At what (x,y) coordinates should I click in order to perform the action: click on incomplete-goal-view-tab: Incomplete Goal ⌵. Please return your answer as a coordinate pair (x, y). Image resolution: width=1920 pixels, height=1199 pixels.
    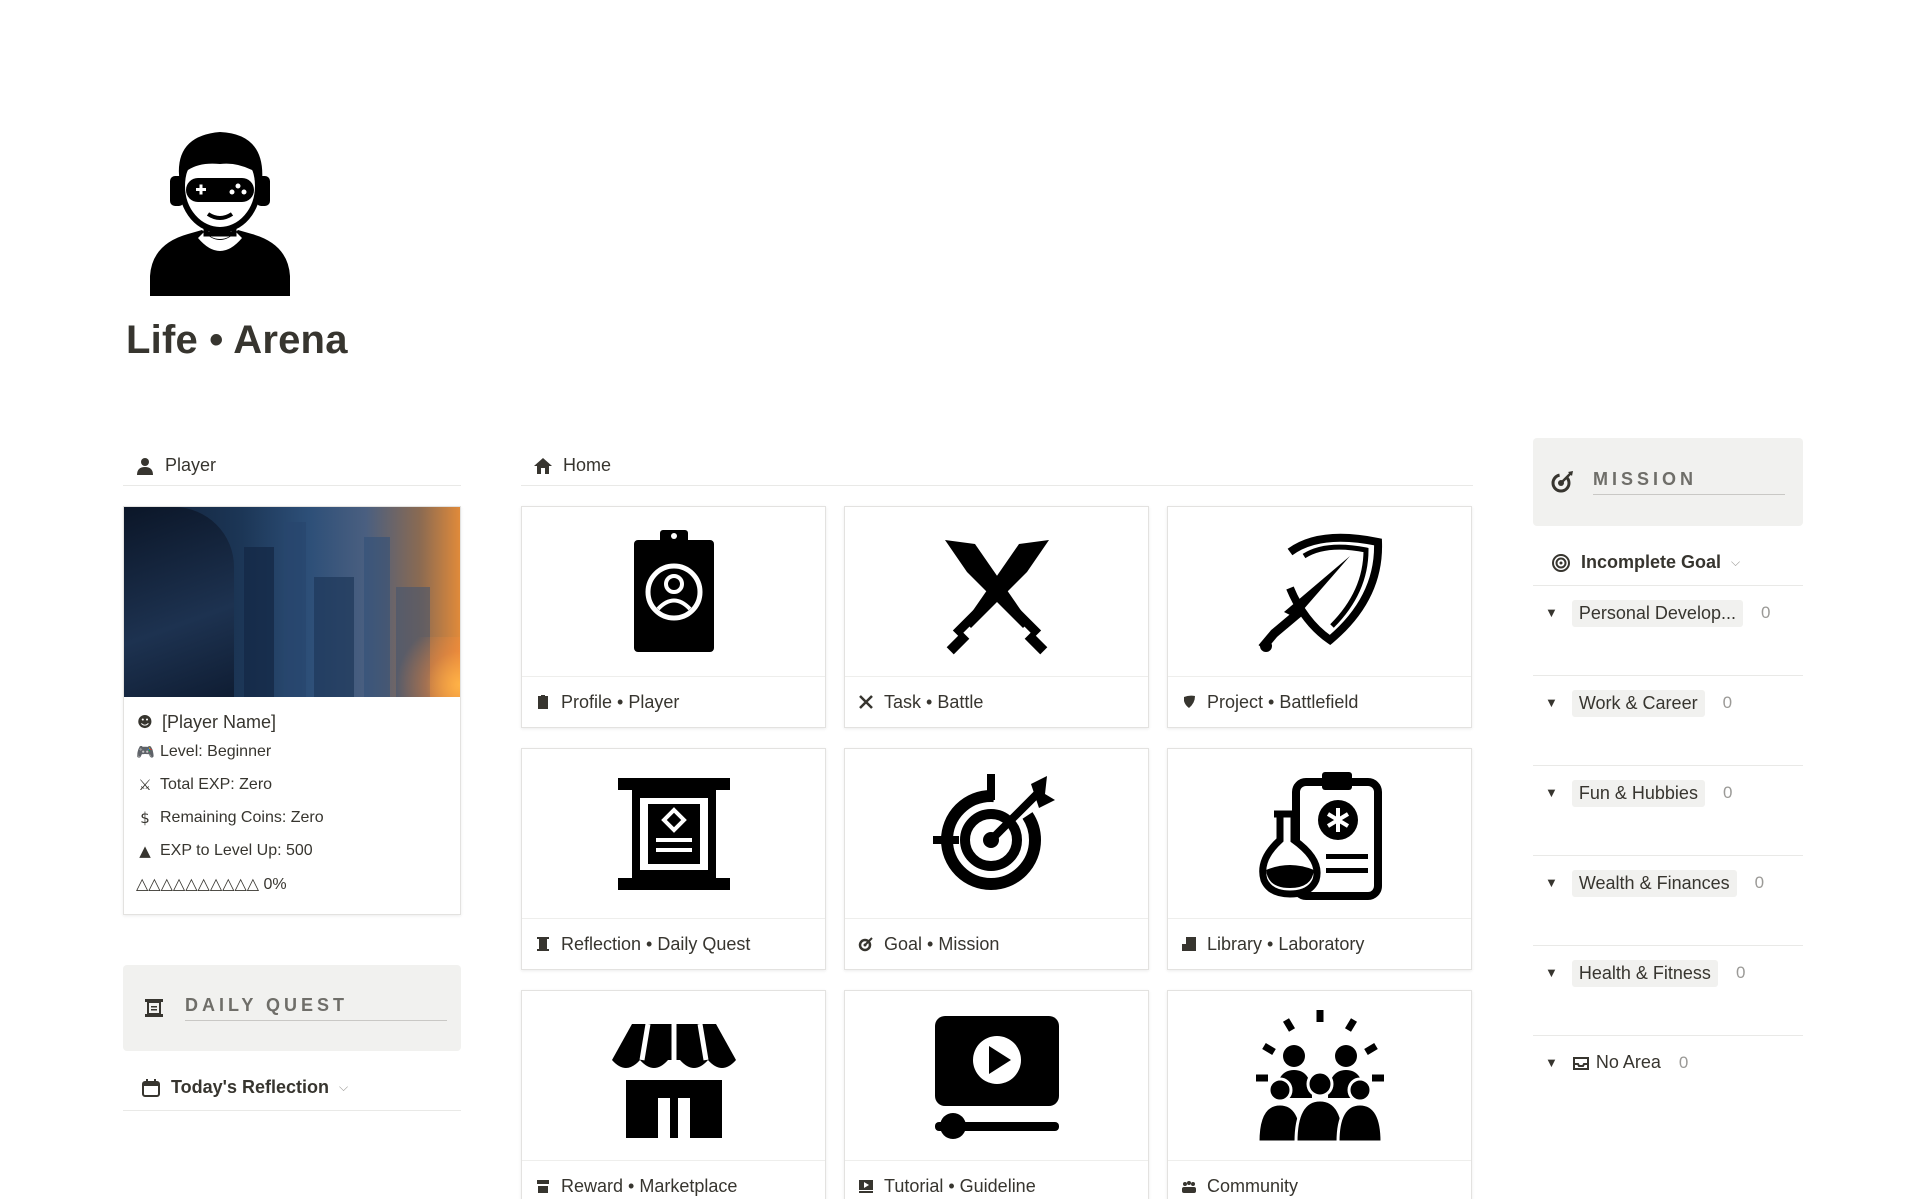
    Looking at the image, I should click on (1668, 563).